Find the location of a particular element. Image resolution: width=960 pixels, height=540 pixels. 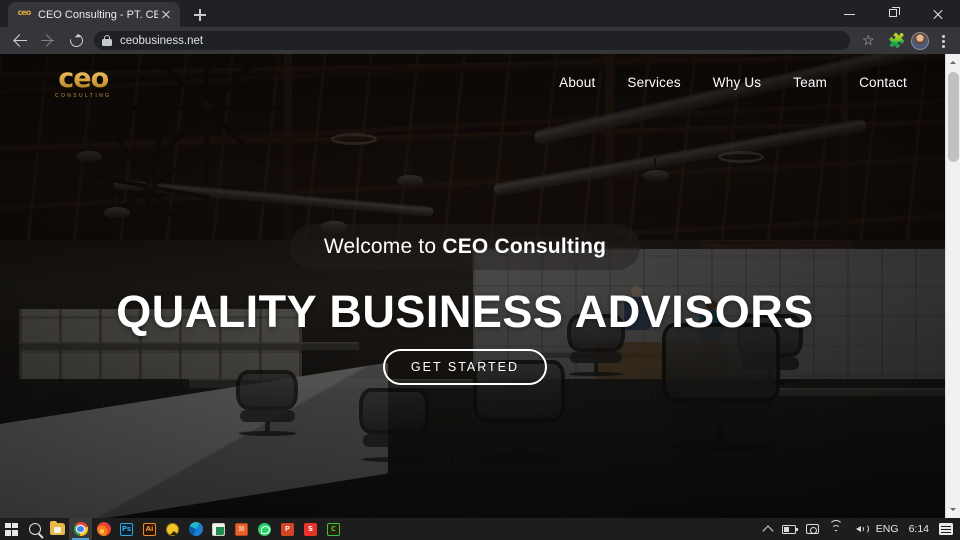

excel-button is located at coordinates (218, 529).